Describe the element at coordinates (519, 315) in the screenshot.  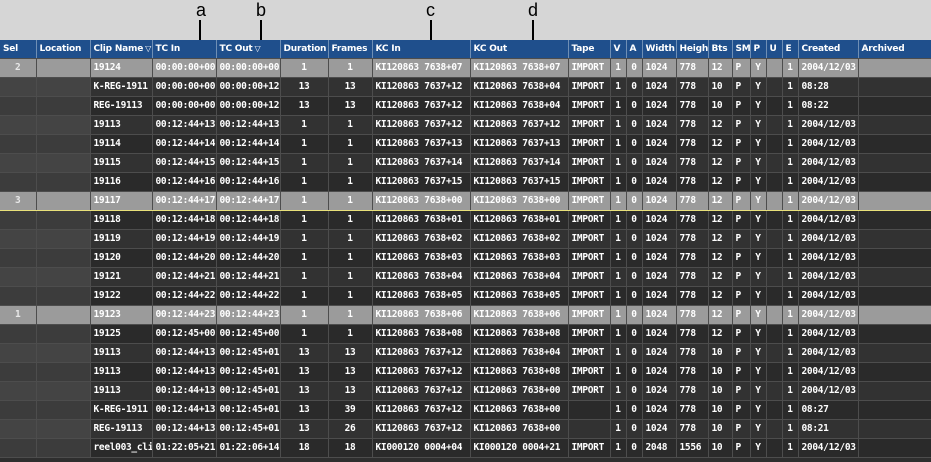
I see `cell-kc-out: KI120863 7638+06` at that location.